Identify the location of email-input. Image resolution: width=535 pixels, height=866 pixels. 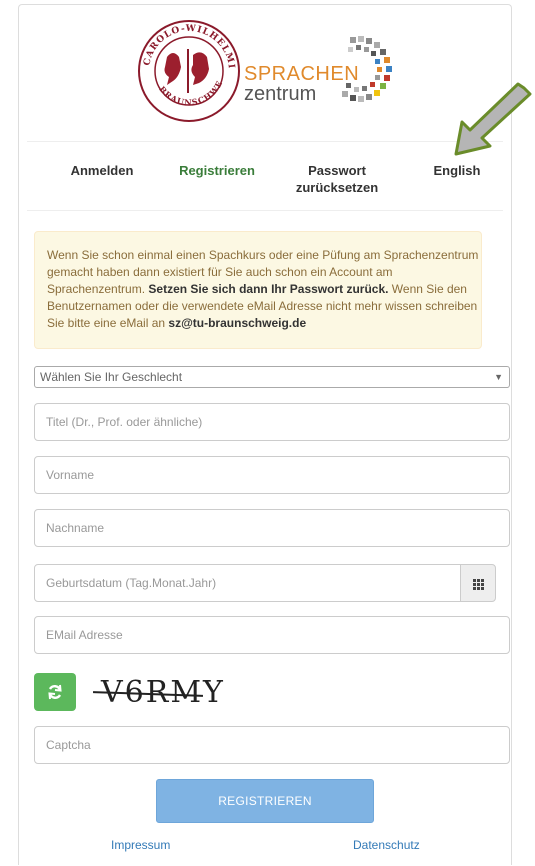
(272, 635).